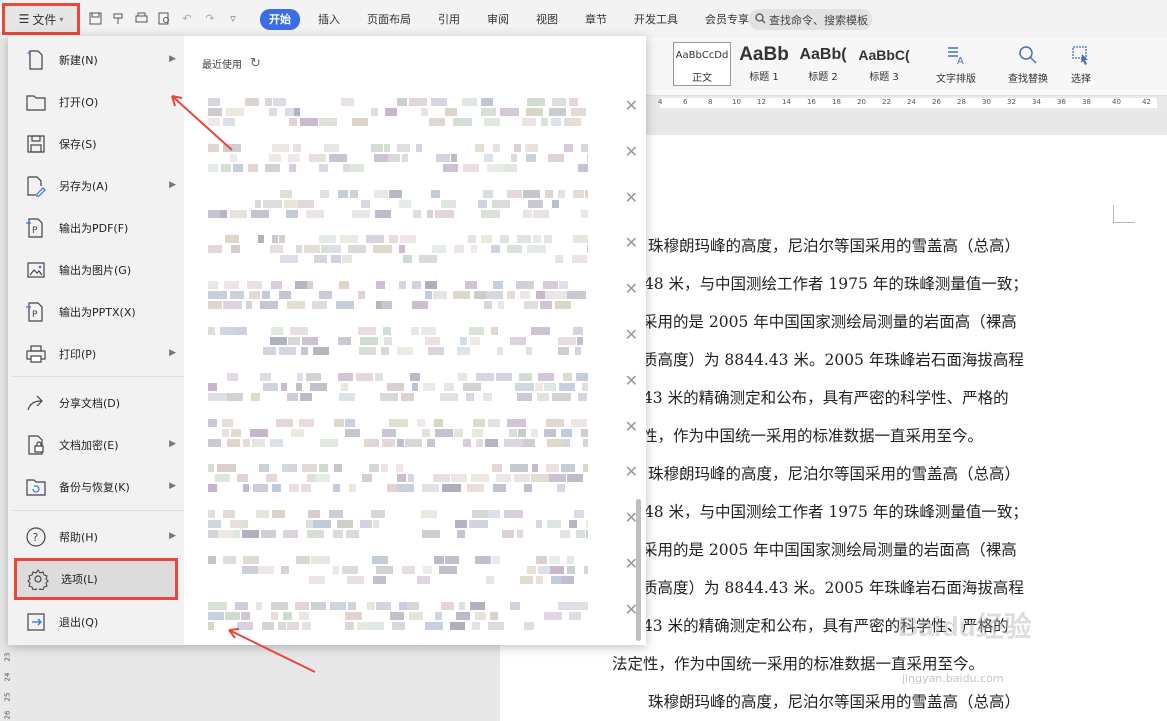 The image size is (1167, 721). Describe the element at coordinates (884, 55) in the screenshot. I see `style-sample: AaBbC(` at that location.